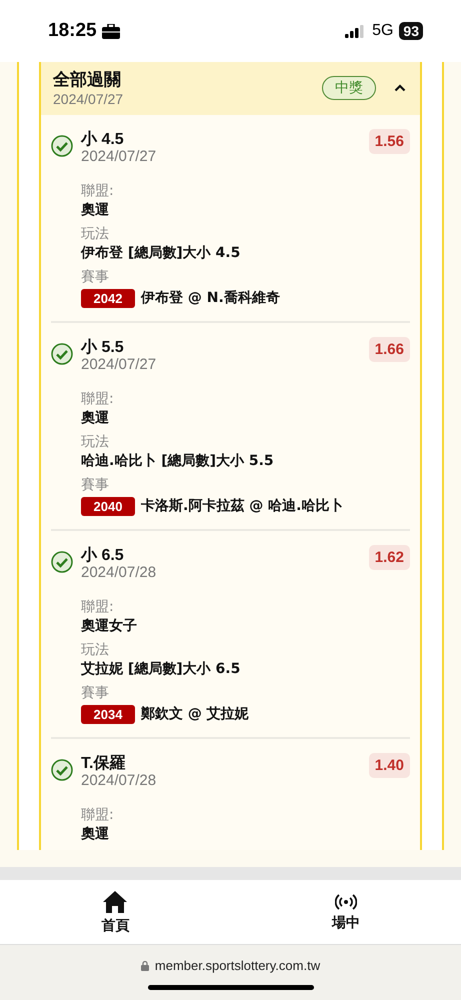 Image resolution: width=461 pixels, height=1000 pixels. What do you see at coordinates (103, 764) in the screenshot?
I see `bet-pick: T.保羅` at bounding box center [103, 764].